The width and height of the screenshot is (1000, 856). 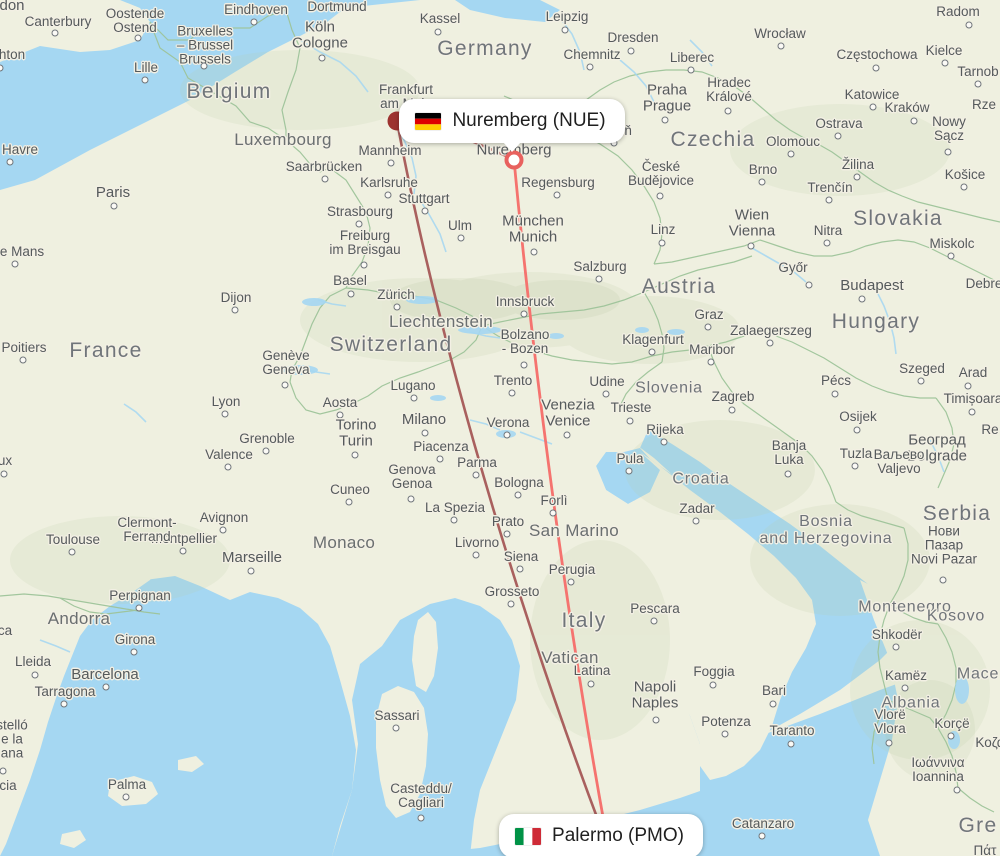 What do you see at coordinates (559, 494) in the screenshot?
I see `nuremberg-palermo-route` at bounding box center [559, 494].